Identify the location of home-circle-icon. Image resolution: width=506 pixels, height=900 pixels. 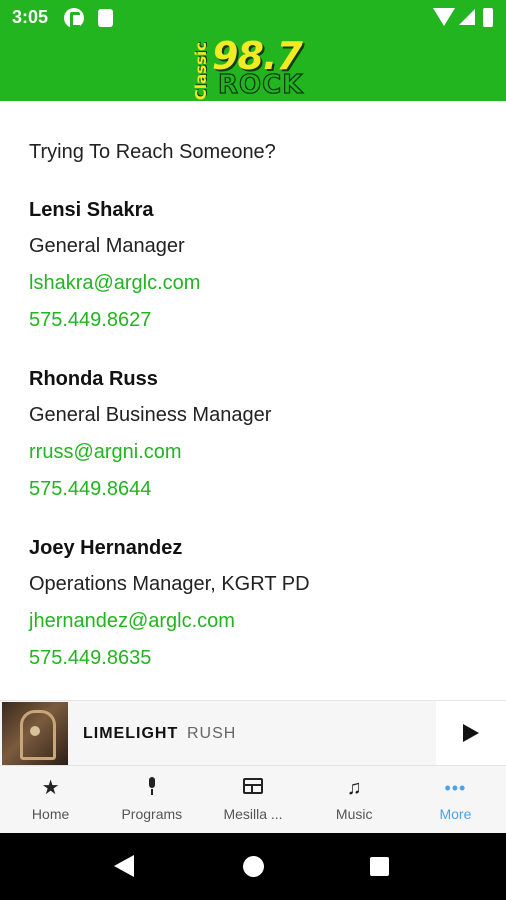
(253, 866).